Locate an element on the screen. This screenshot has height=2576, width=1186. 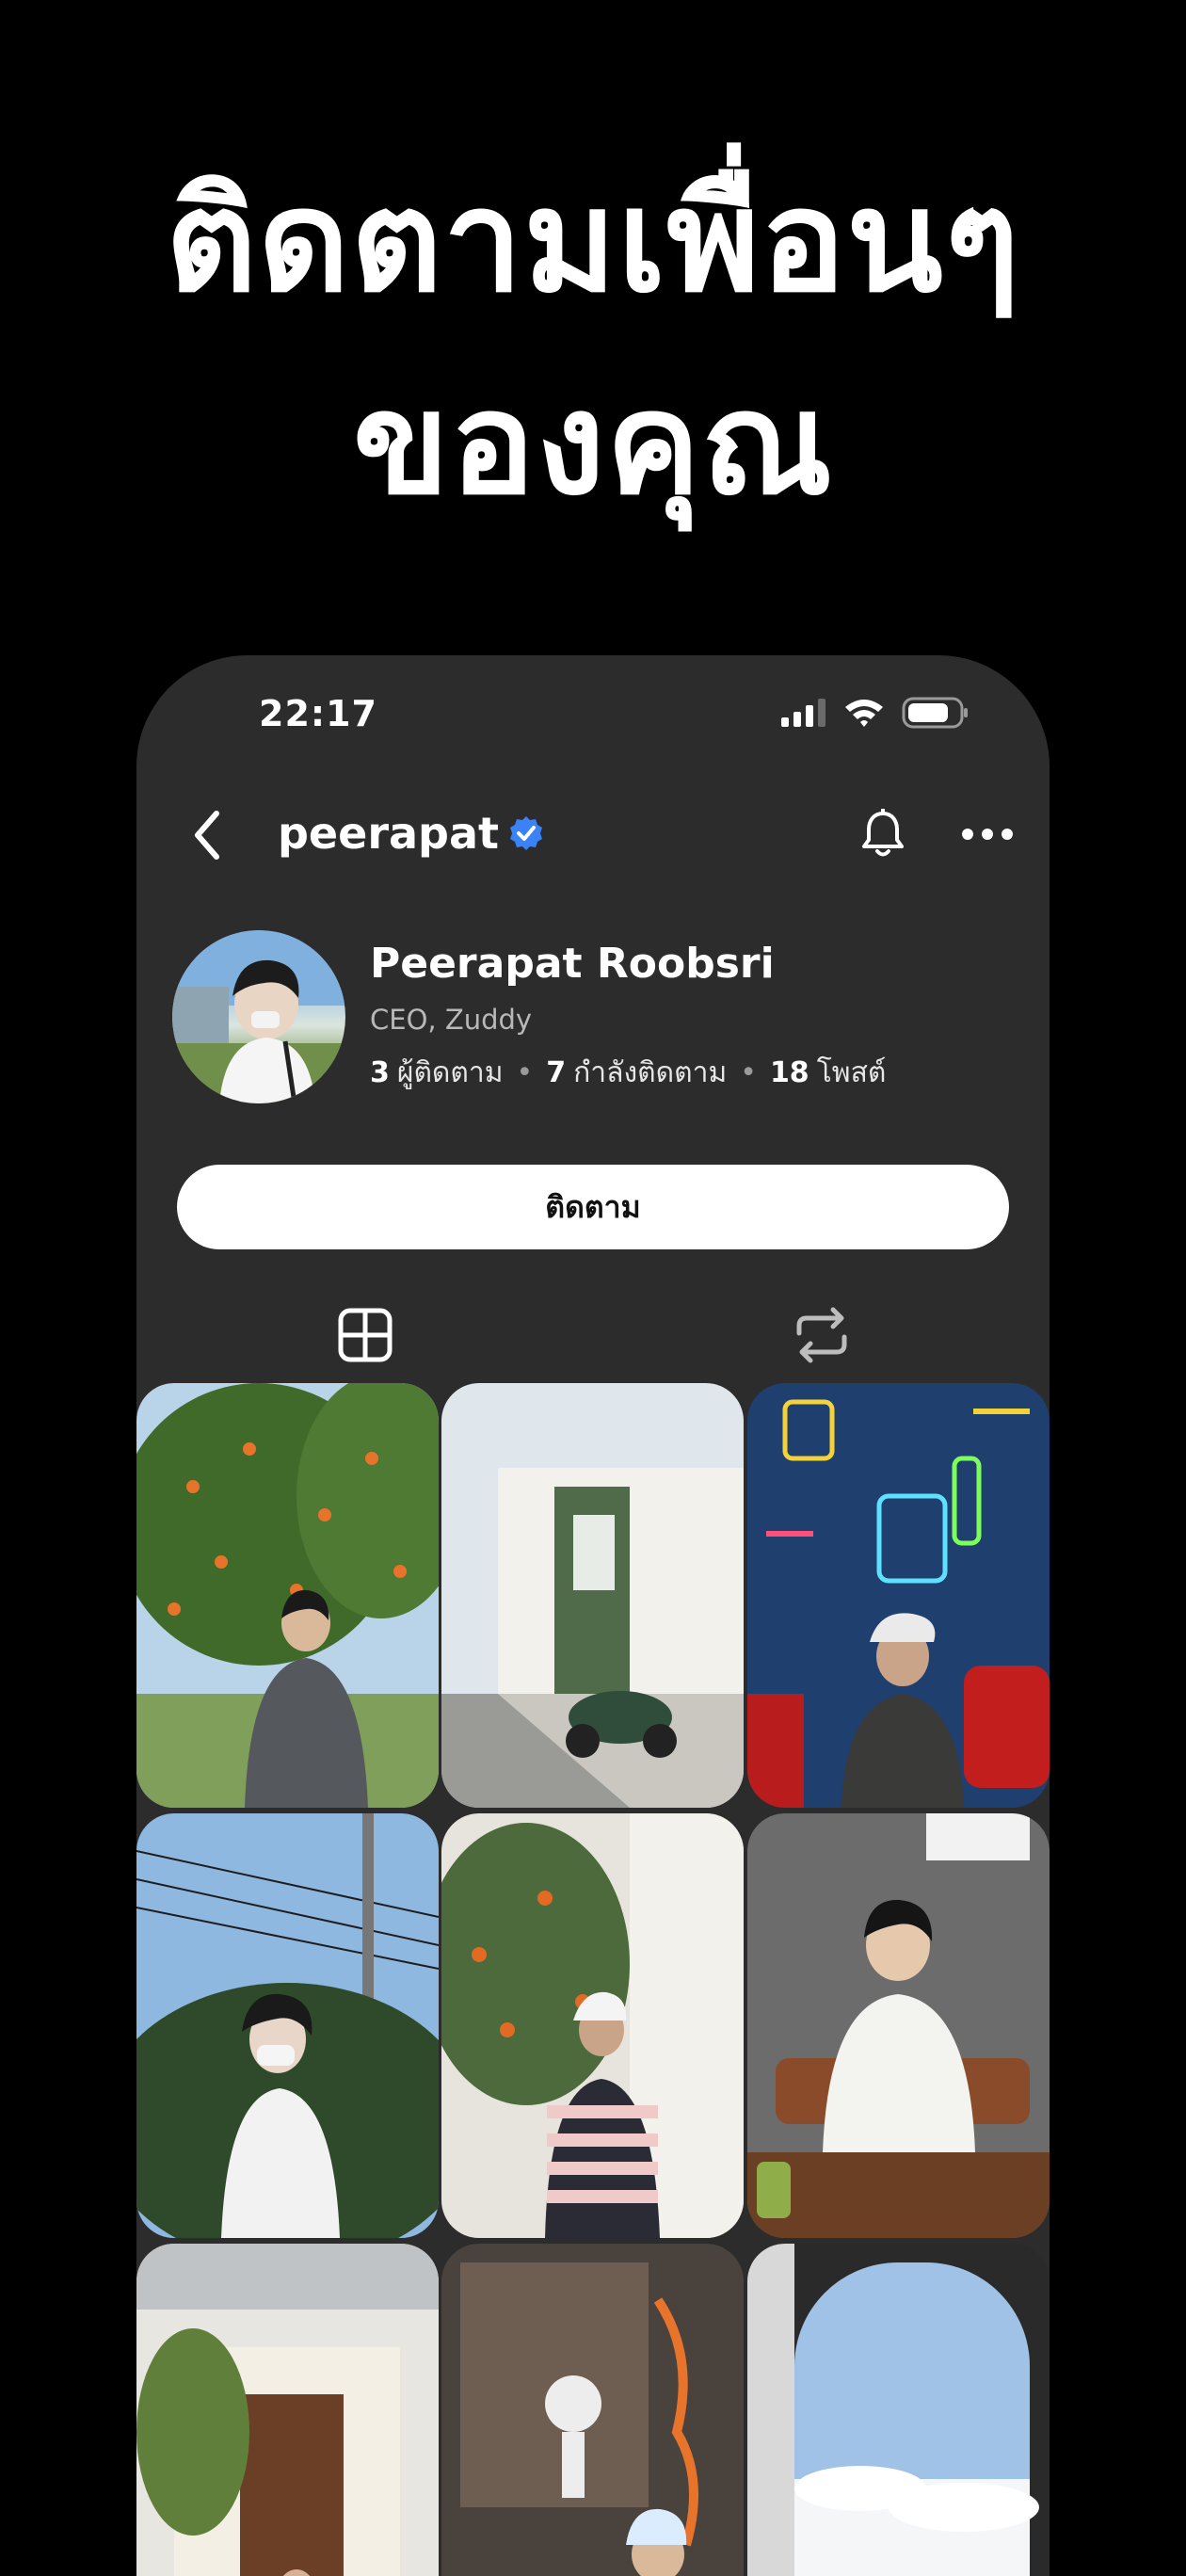
back-button is located at coordinates (207, 835).